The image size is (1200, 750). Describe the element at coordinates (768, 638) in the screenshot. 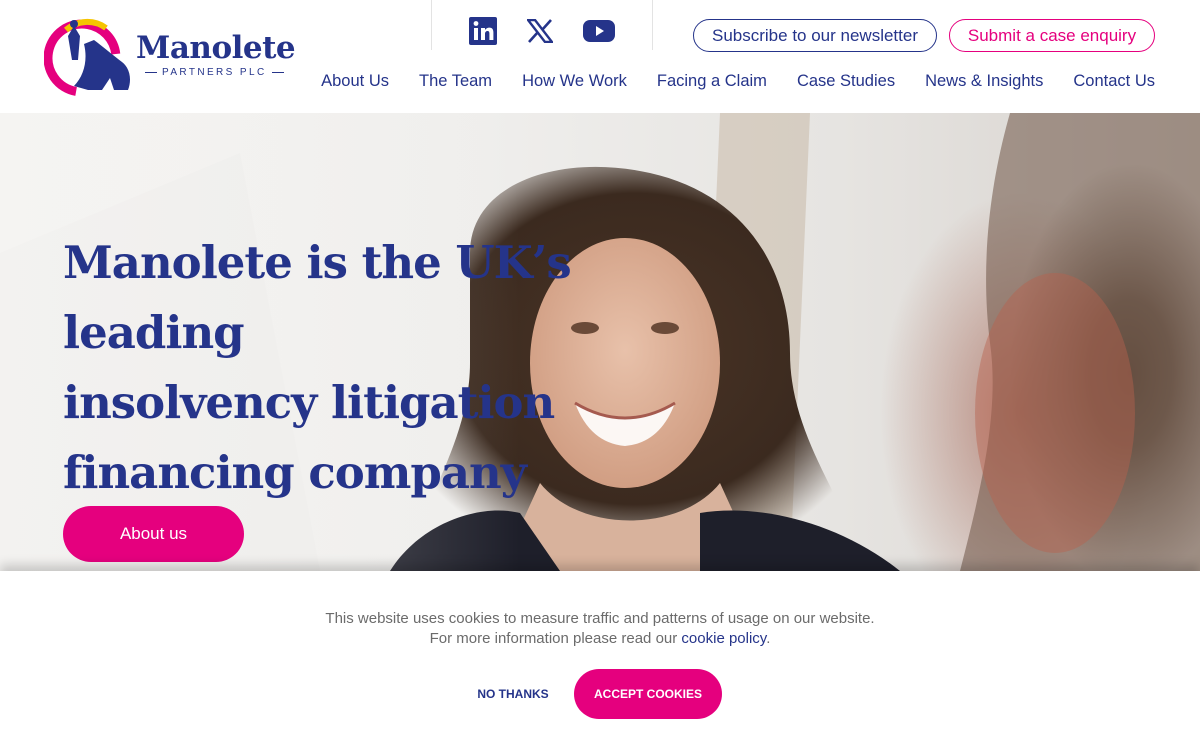

I see `cookie-message-period: .` at that location.